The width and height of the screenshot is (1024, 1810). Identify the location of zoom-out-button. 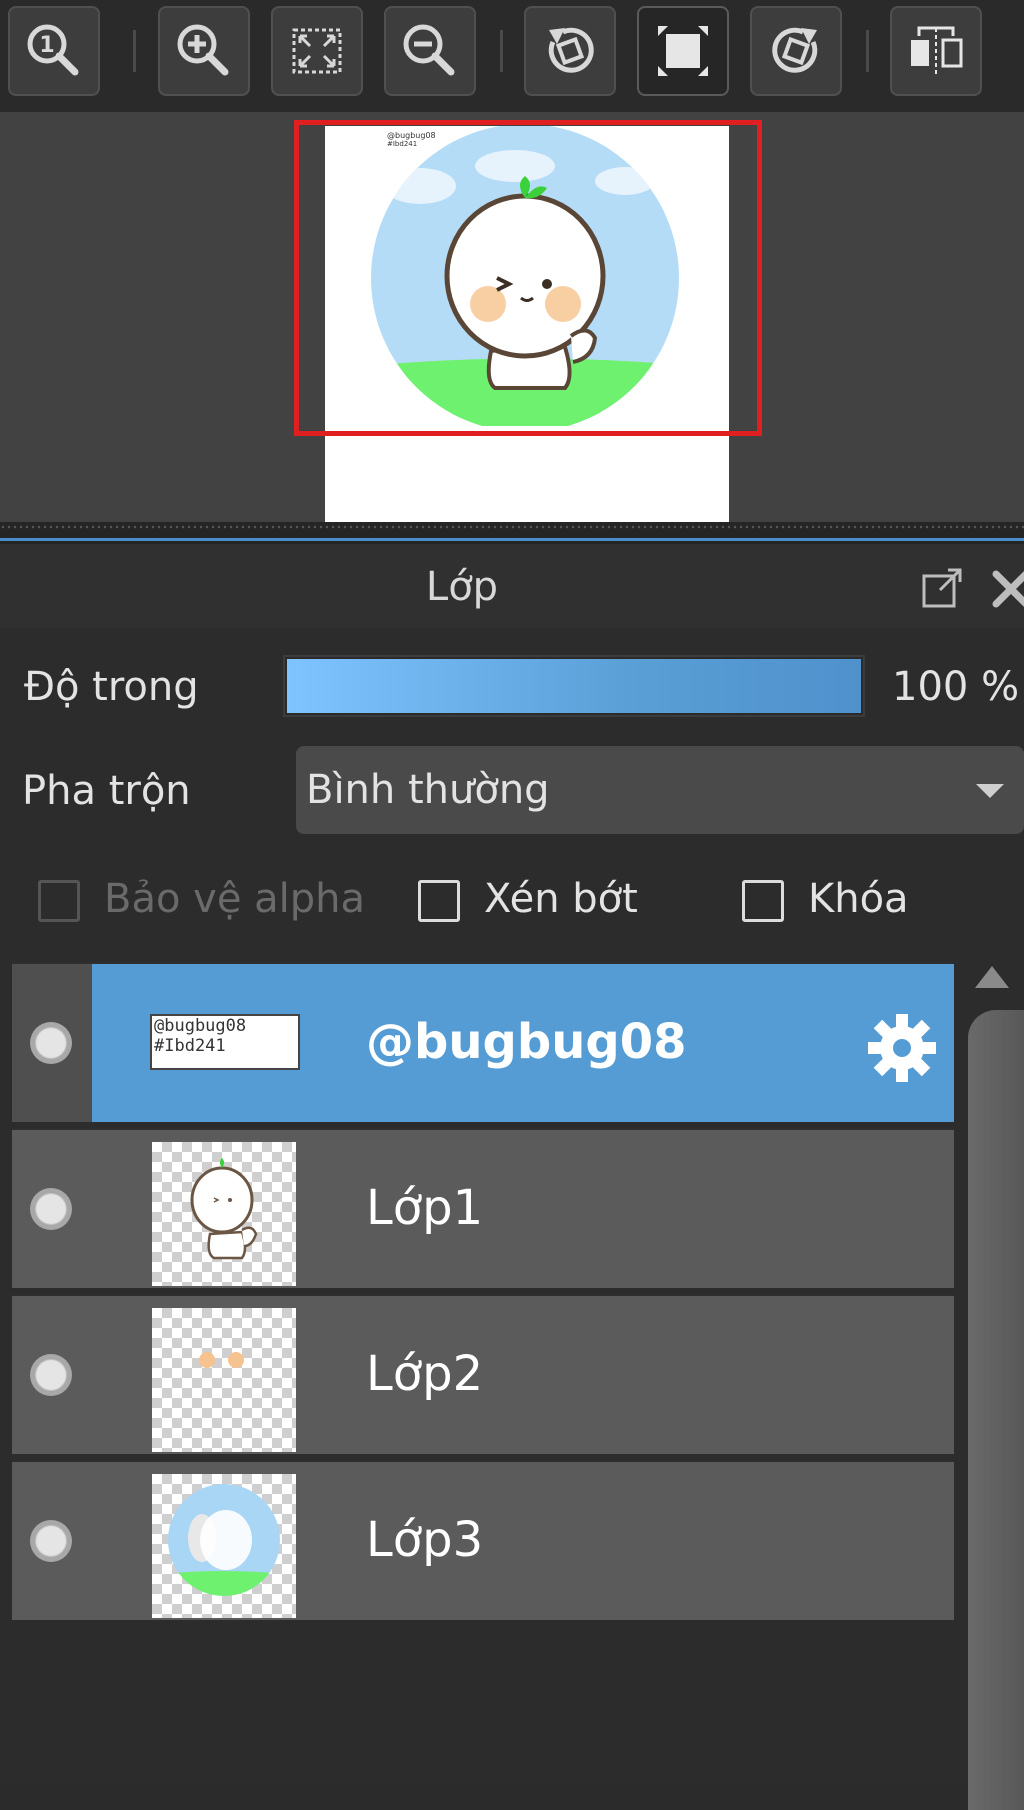
(430, 51).